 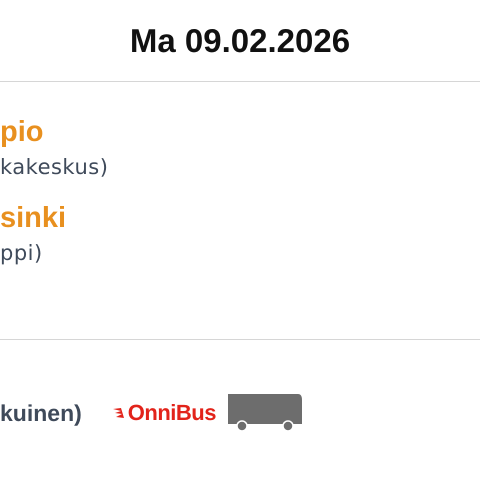 What do you see at coordinates (22, 132) in the screenshot?
I see `stop-city: pio` at bounding box center [22, 132].